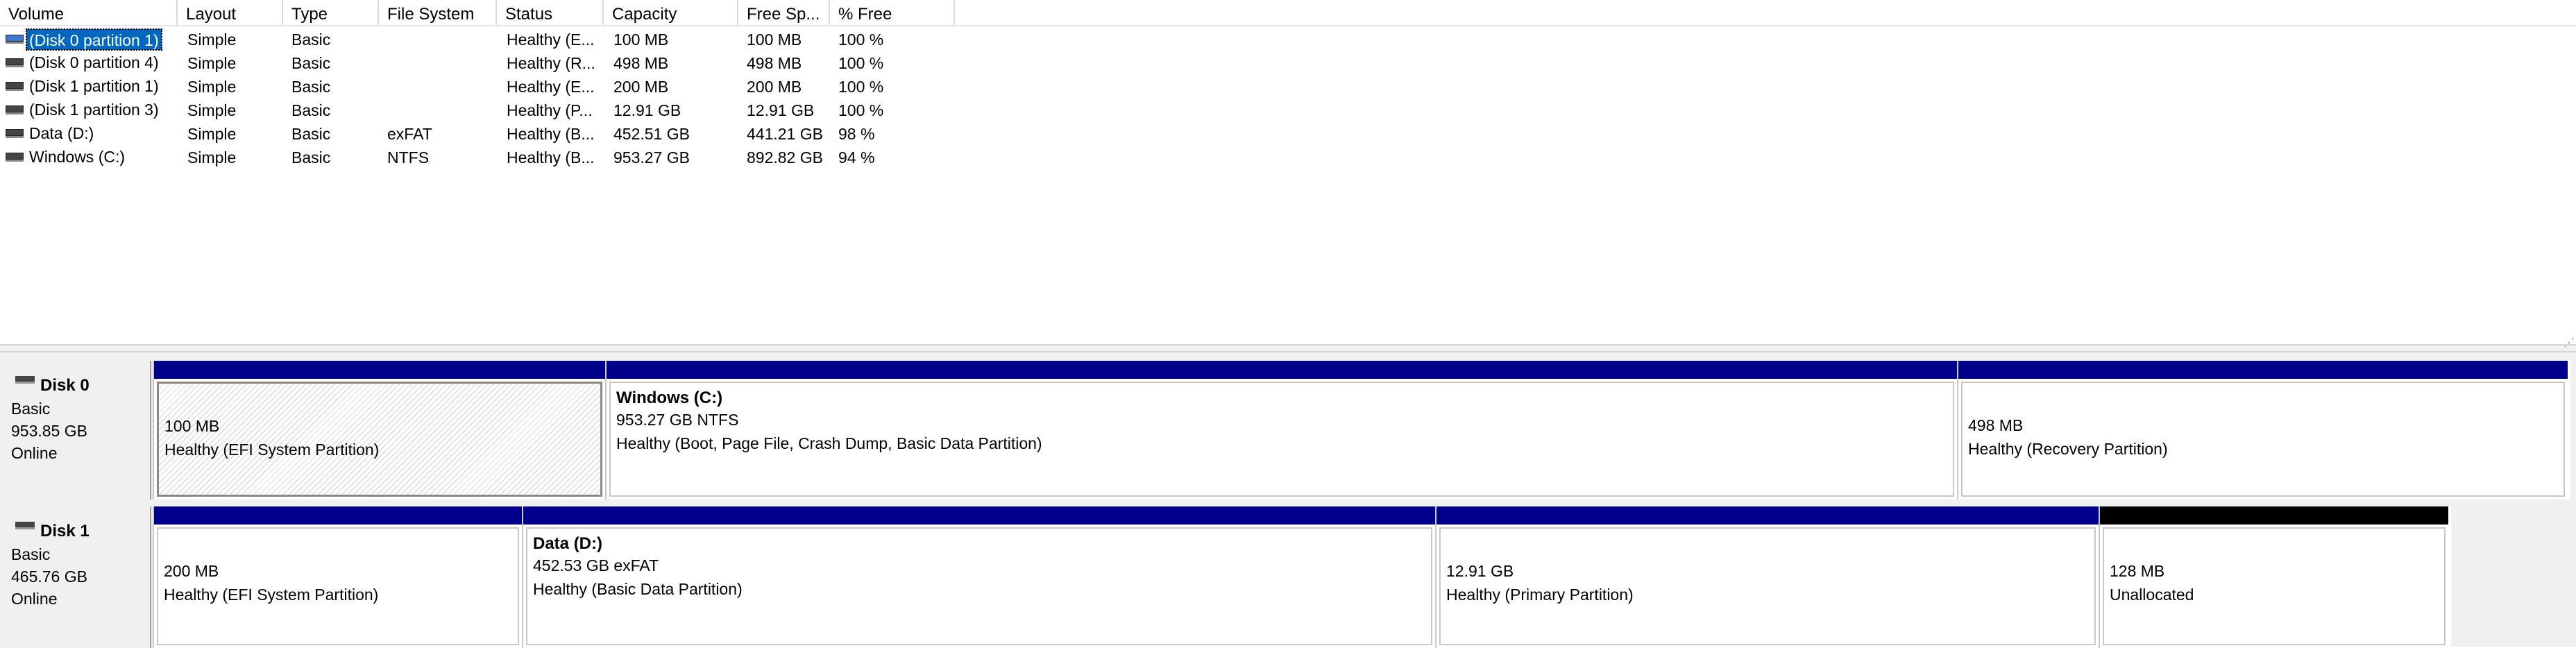 The image size is (2576, 648). Describe the element at coordinates (651, 134) in the screenshot. I see `capacity-cell: 452.51 GB` at that location.